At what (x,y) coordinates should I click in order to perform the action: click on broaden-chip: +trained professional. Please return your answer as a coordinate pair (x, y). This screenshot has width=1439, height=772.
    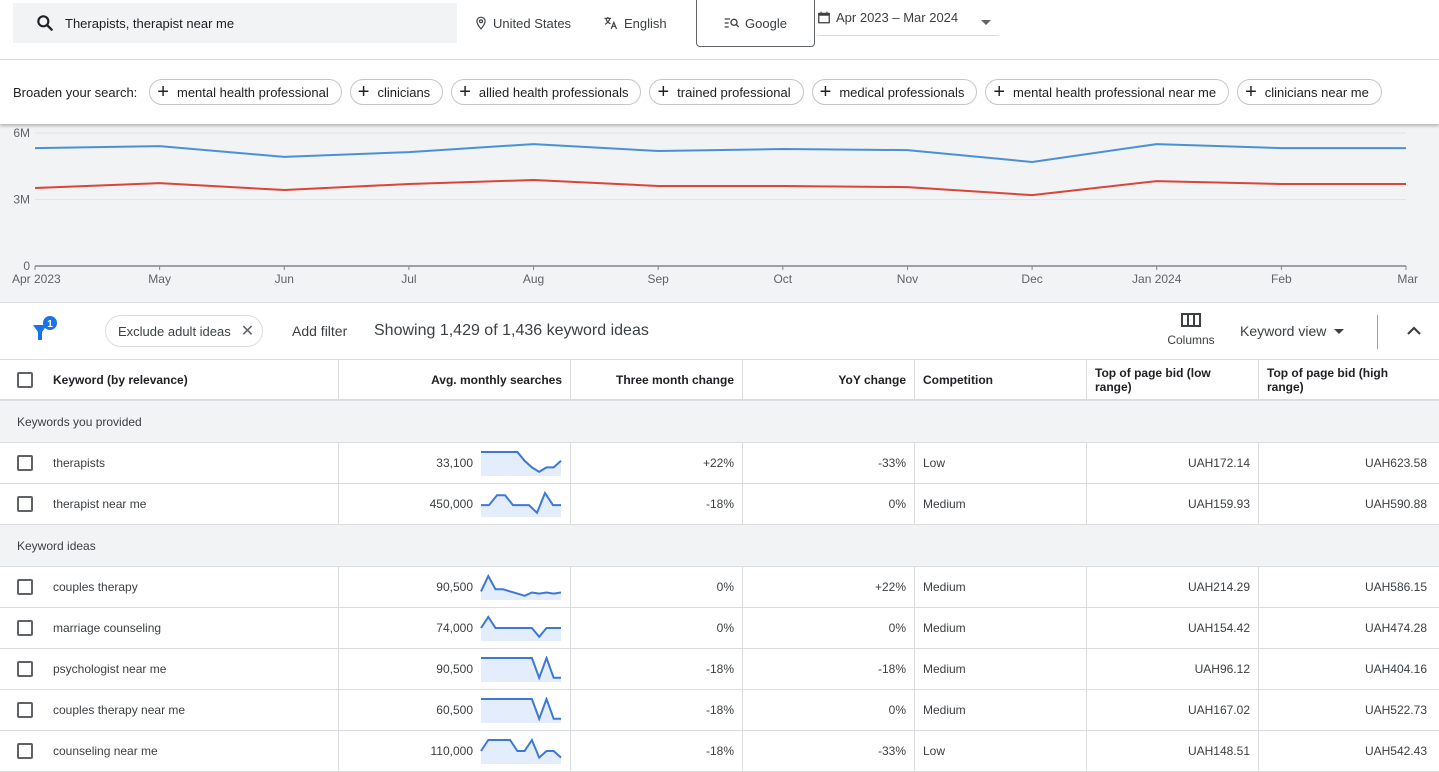
    Looking at the image, I should click on (726, 92).